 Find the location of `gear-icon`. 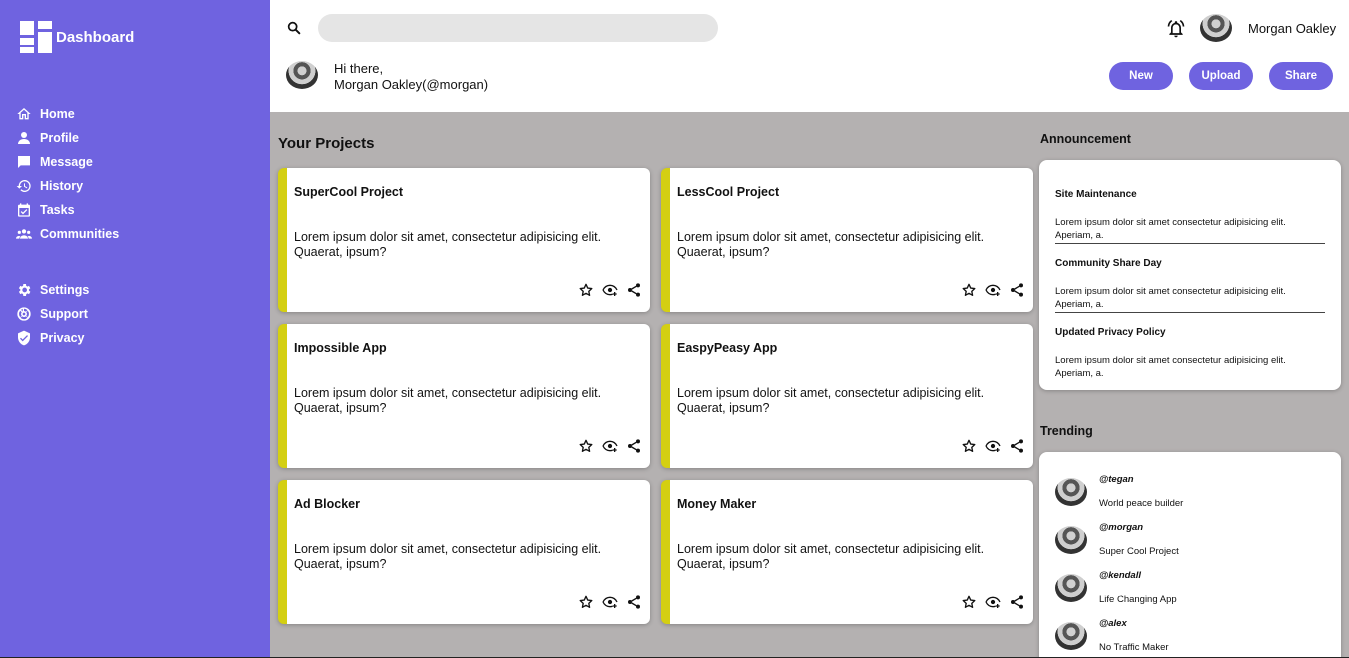

gear-icon is located at coordinates (24, 290).